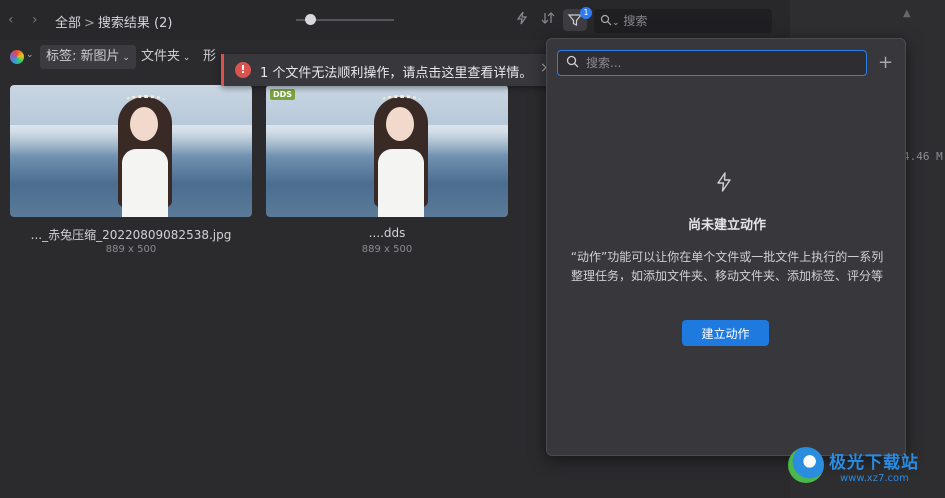 This screenshot has height=498, width=945. I want to click on breadcrumb: 全部 > 搜索结果 (2), so click(113, 21).